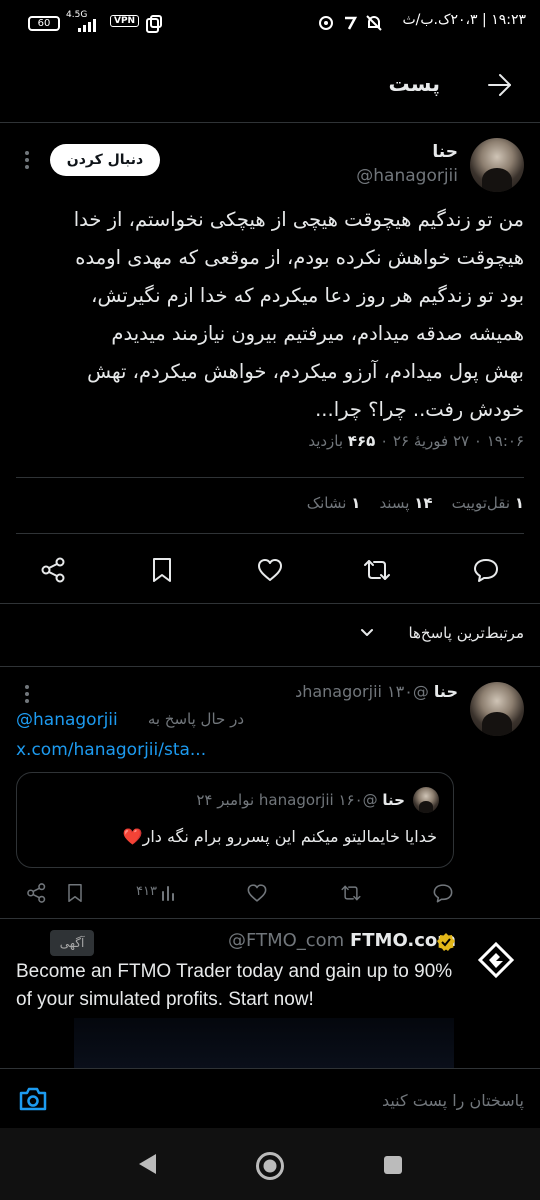 The height and width of the screenshot is (1200, 540). I want to click on status-bar: 60 4.5G VPN ۱۹:۲۳ | ۲۰،۳ک.ب/ث, so click(270, 24).